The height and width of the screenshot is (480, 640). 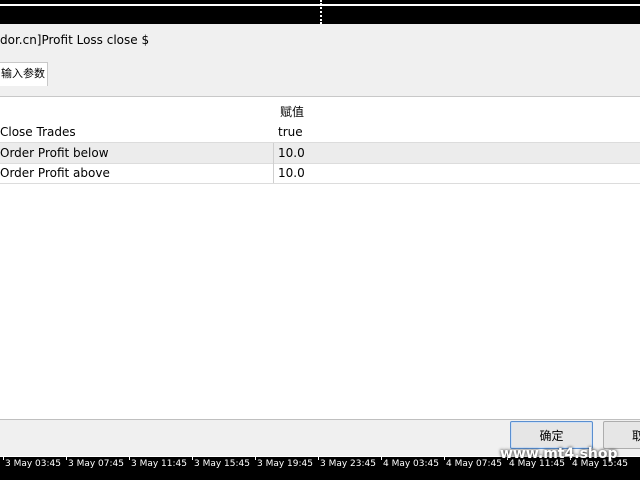 I want to click on param-name: Order Profit above, so click(x=55, y=173).